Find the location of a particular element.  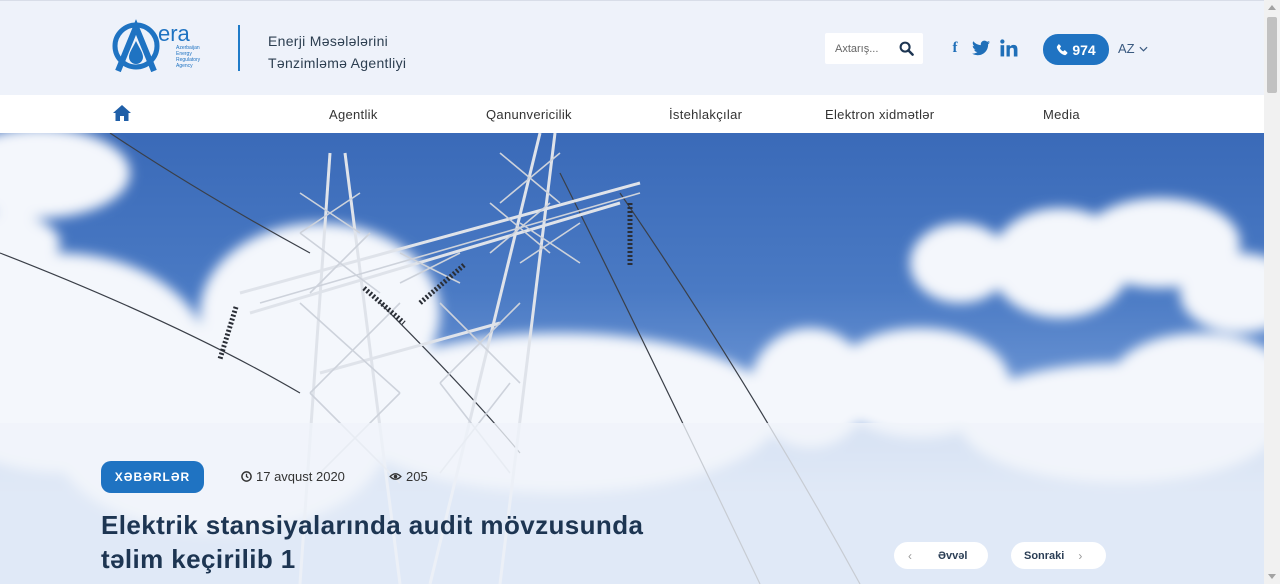

article-views: 205 is located at coordinates (408, 476).